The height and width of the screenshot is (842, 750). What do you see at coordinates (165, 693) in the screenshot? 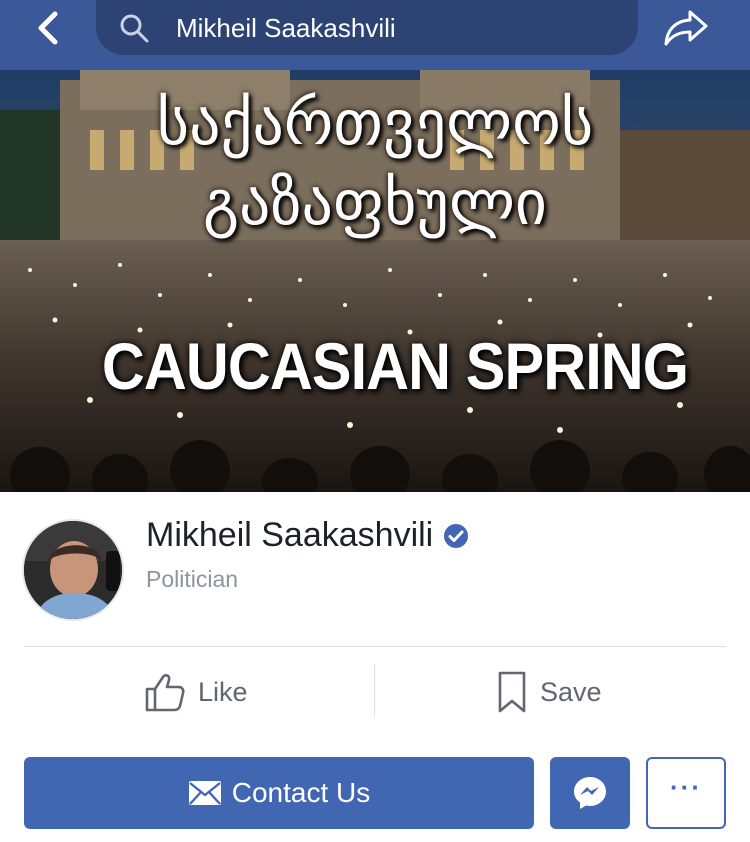
I see `thumbs-up-icon` at bounding box center [165, 693].